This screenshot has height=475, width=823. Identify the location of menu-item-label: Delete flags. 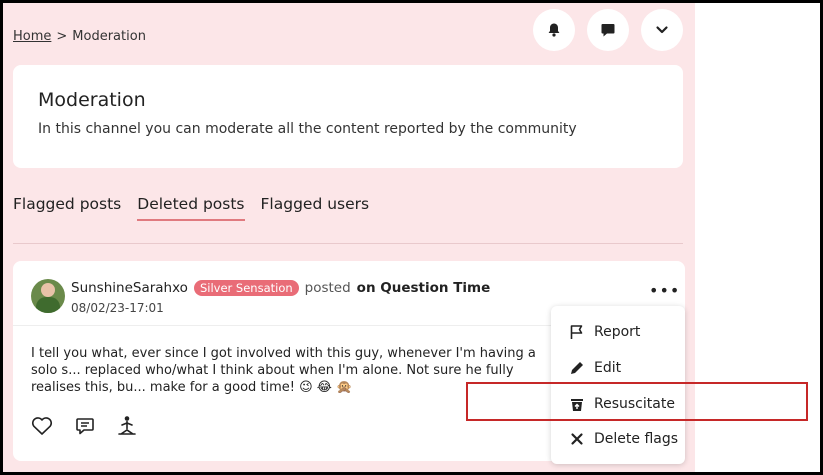
(636, 439).